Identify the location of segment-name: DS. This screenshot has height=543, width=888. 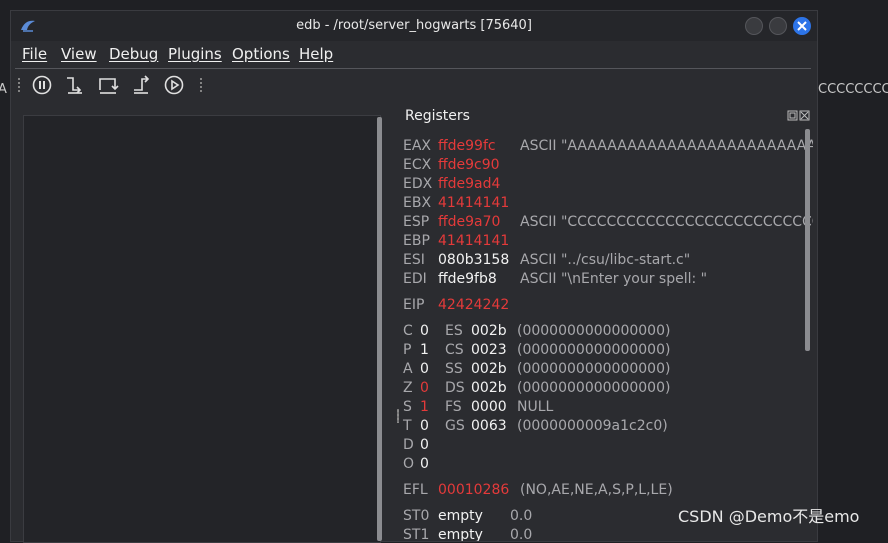
(455, 388).